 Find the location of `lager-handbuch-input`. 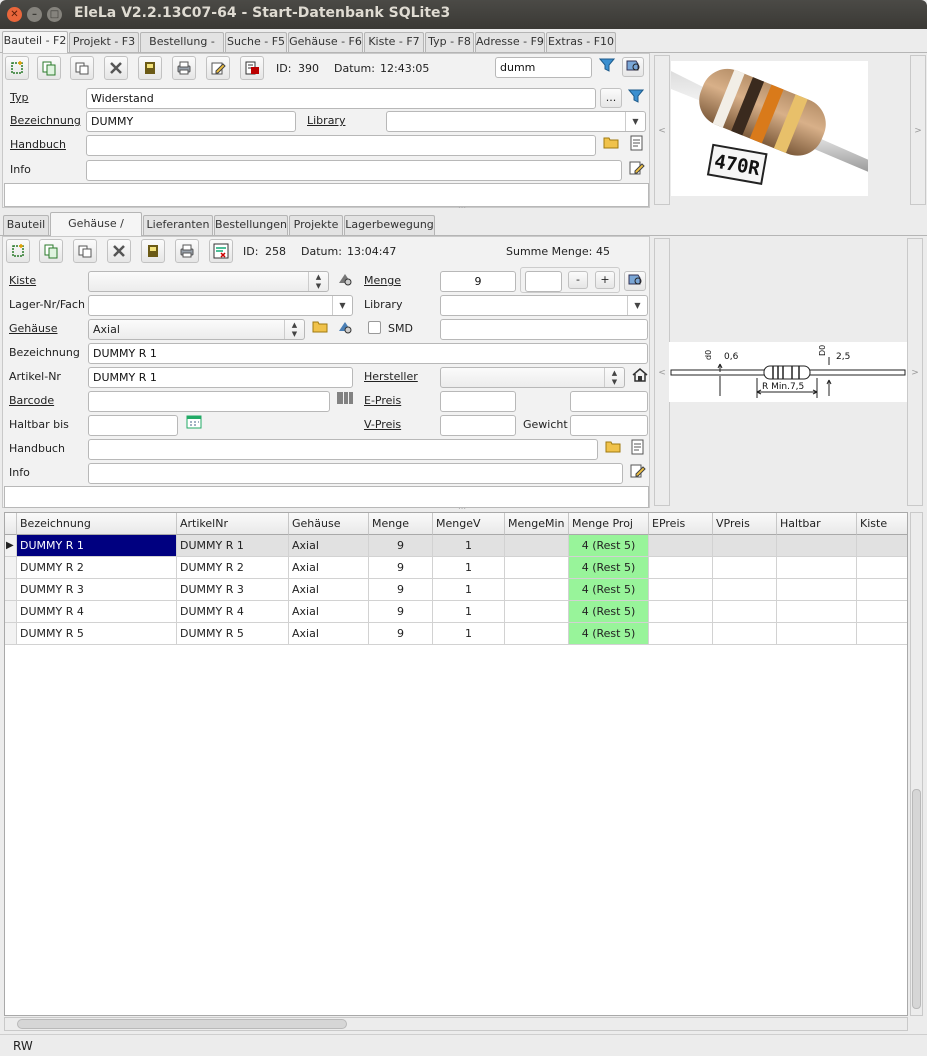

lager-handbuch-input is located at coordinates (343, 449).